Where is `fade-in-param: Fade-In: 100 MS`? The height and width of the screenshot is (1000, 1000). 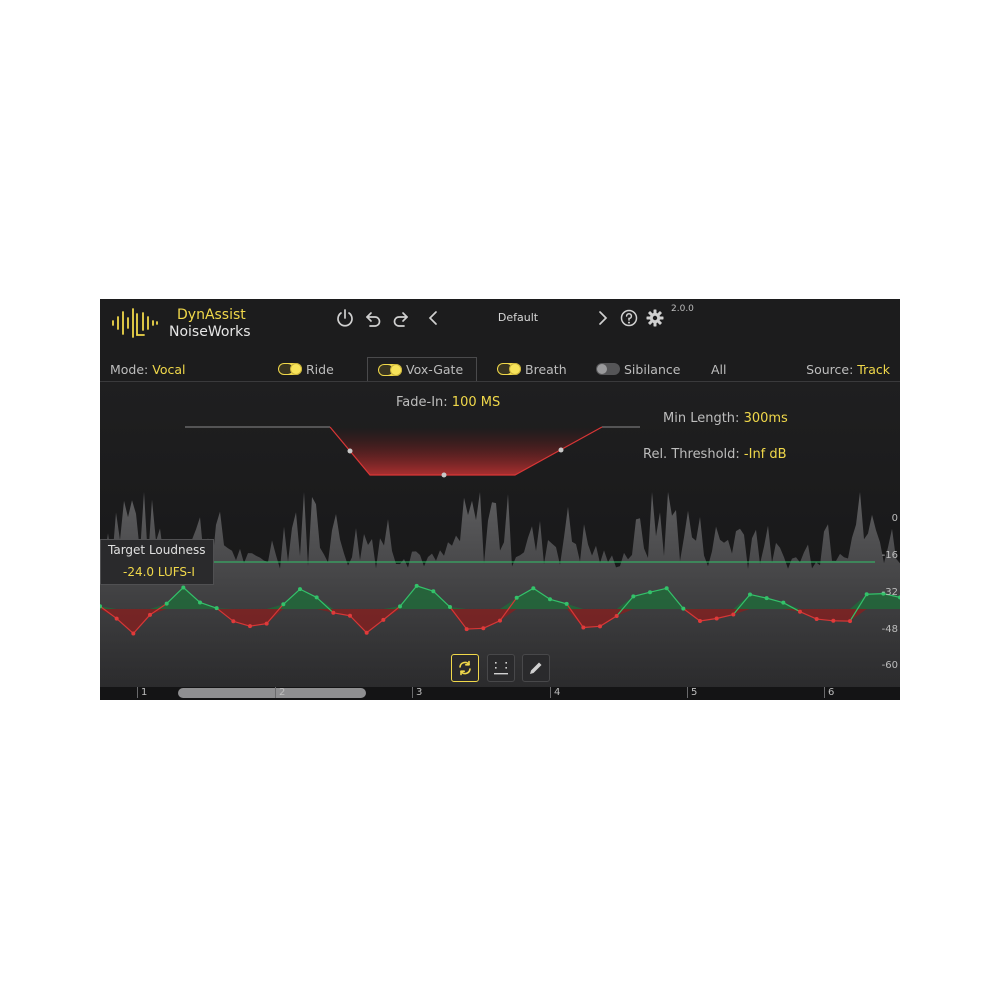
fade-in-param: Fade-In: 100 MS is located at coordinates (448, 402).